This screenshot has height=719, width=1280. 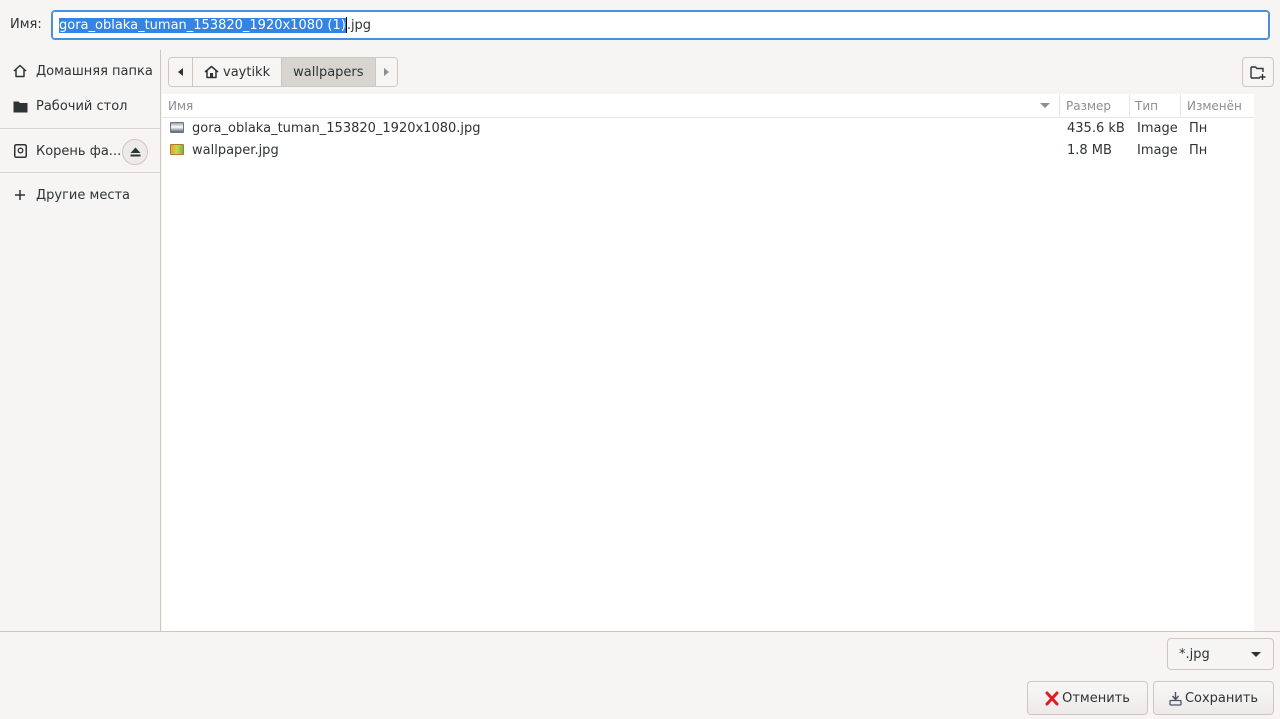 I want to click on filename-extension-text: .jpg, so click(x=359, y=25).